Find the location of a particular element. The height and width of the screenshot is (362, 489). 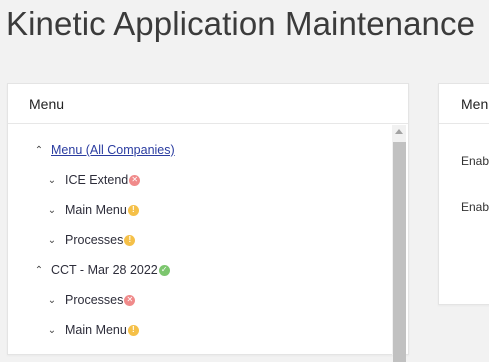

tree-item-processes: ⌄ Processes ✕ is located at coordinates (91, 300).